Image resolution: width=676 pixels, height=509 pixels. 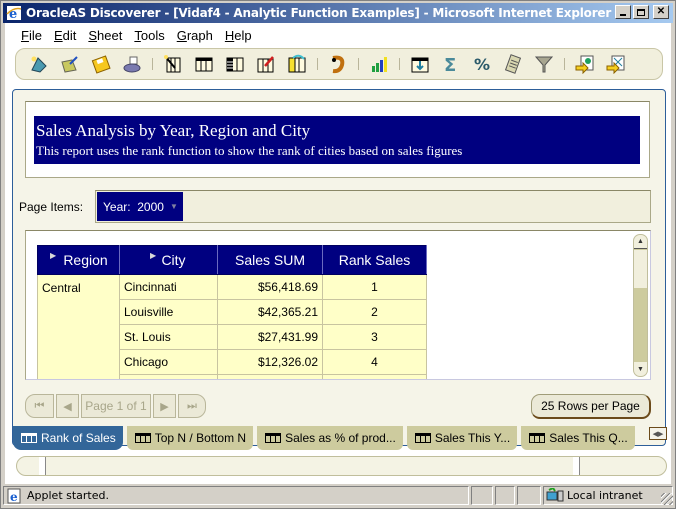 I want to click on vertical-scrollbar: ▲ ▼, so click(x=640, y=305).